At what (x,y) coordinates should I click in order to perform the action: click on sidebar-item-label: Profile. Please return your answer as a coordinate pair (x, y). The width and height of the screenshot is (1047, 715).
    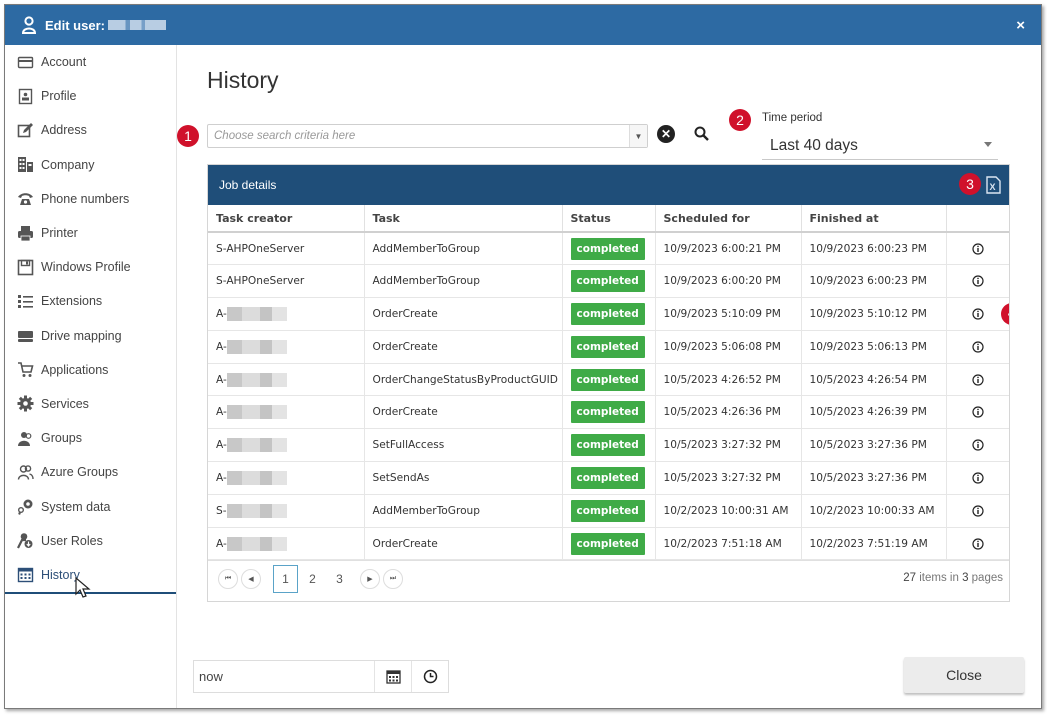
    Looking at the image, I should click on (59, 96).